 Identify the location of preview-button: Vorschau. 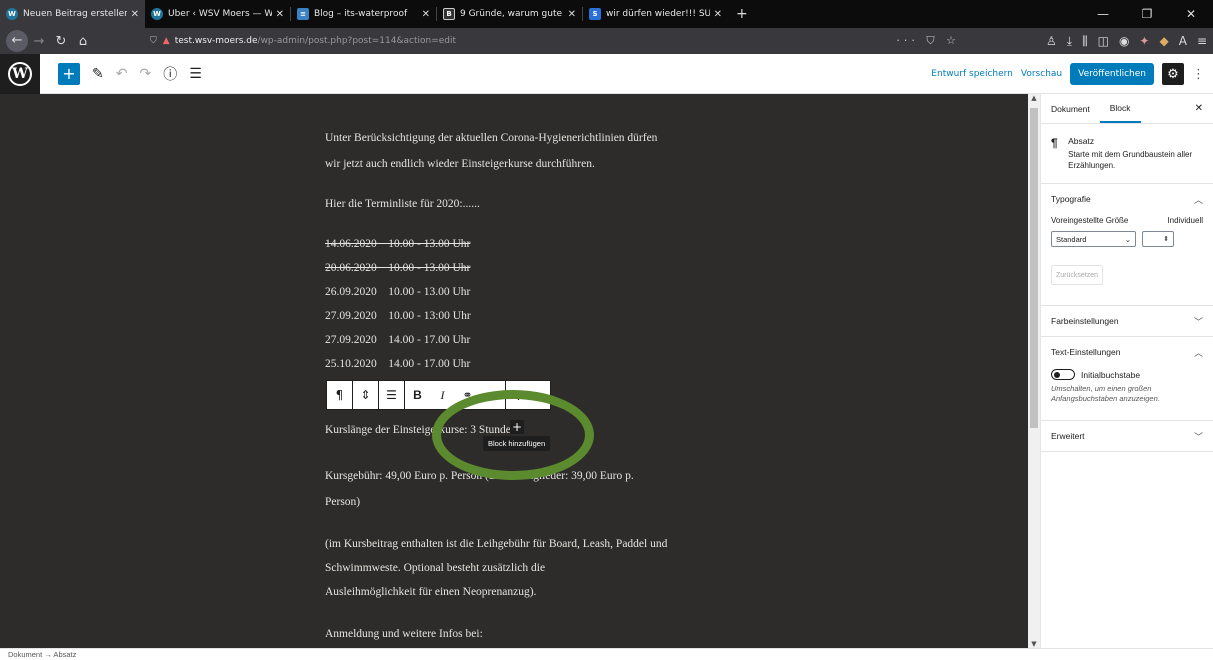
(1041, 74).